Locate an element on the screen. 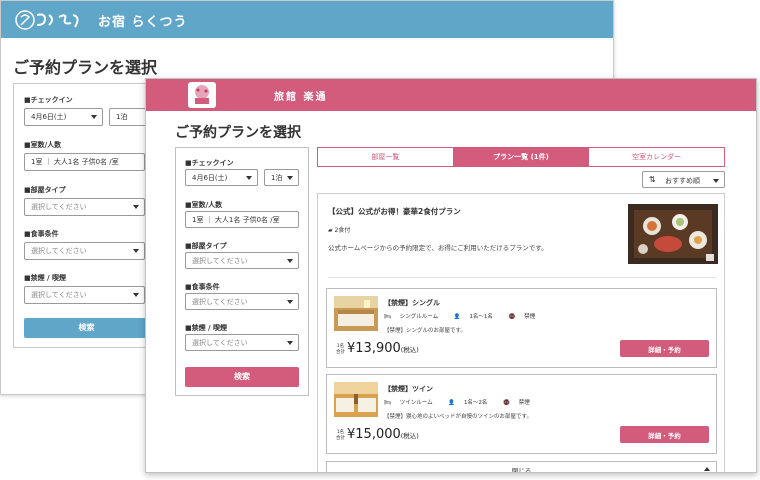 The image size is (760, 480). meal-icon: ▰ is located at coordinates (330, 230).